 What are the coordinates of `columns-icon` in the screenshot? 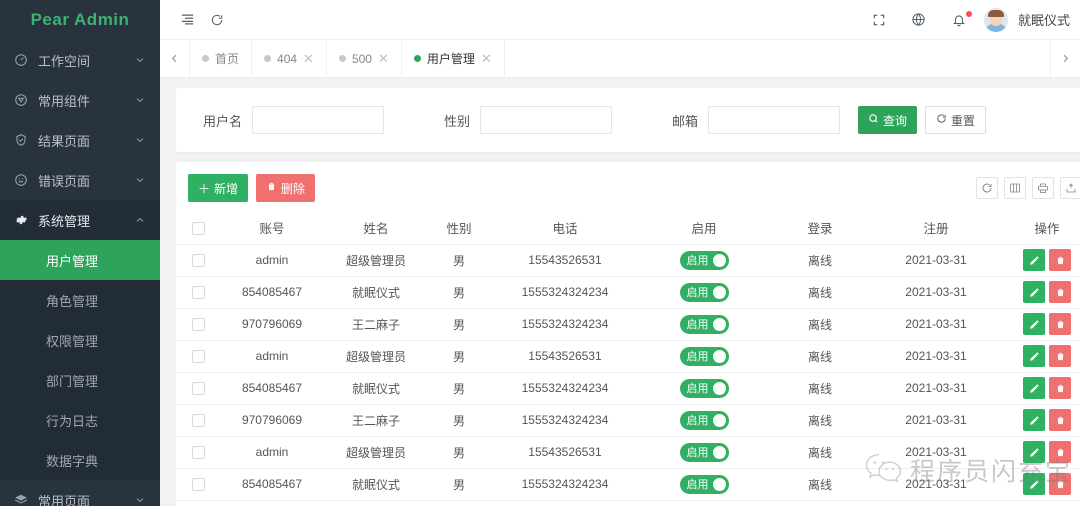 It's located at (1015, 188).